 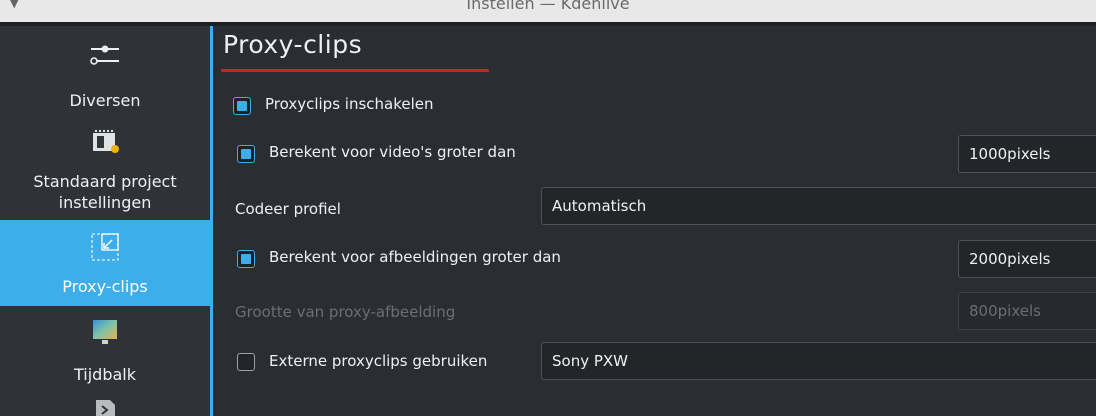 What do you see at coordinates (246, 362) in the screenshot?
I see `external-proxy-checkbox` at bounding box center [246, 362].